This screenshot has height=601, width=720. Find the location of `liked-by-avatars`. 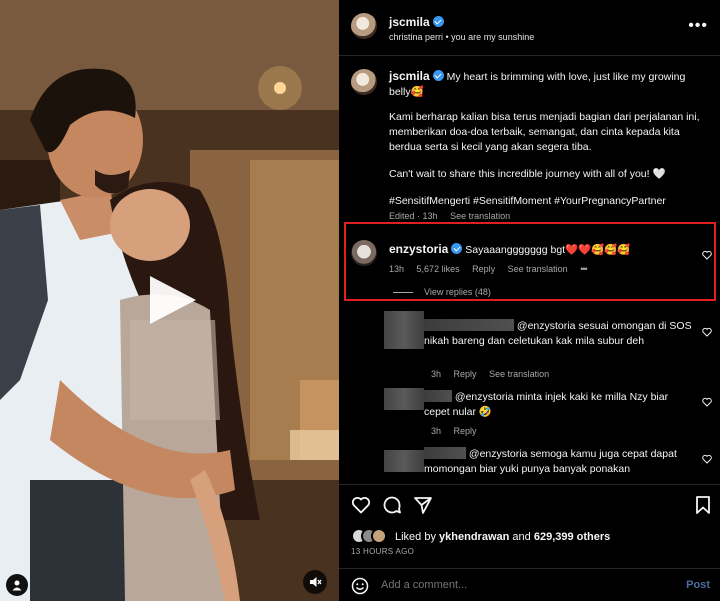

liked-by-avatars is located at coordinates (371, 537).